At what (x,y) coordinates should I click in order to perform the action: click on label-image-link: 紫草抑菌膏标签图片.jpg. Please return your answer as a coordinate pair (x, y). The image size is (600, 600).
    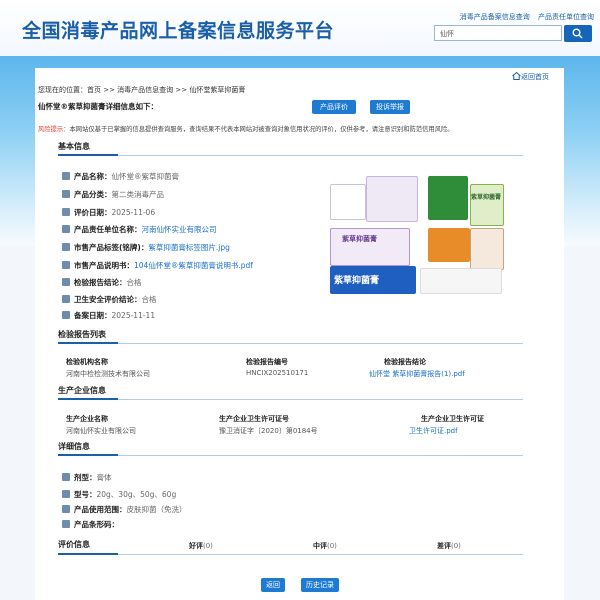
    Looking at the image, I should click on (189, 247).